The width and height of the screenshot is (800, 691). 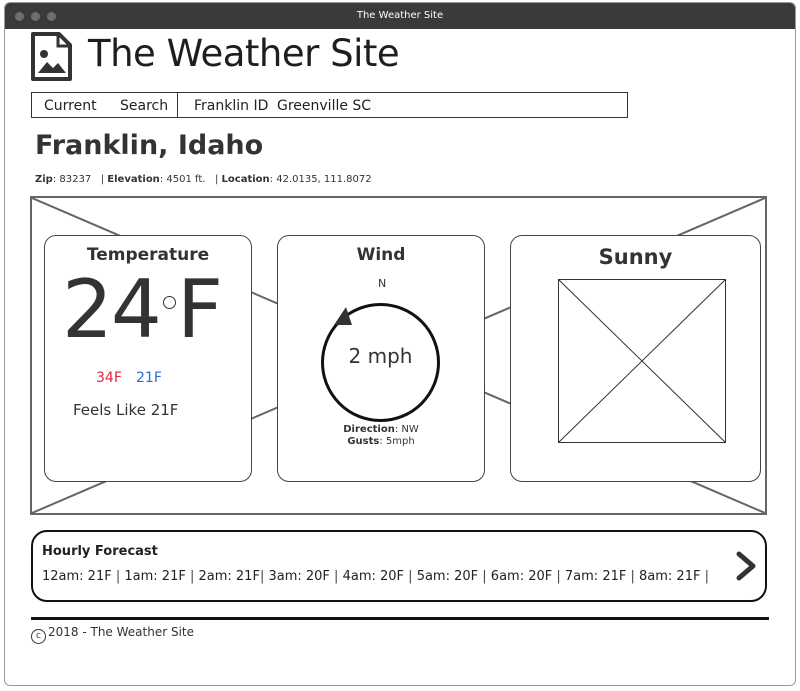 What do you see at coordinates (635, 257) in the screenshot?
I see `condition-title: Sunny` at bounding box center [635, 257].